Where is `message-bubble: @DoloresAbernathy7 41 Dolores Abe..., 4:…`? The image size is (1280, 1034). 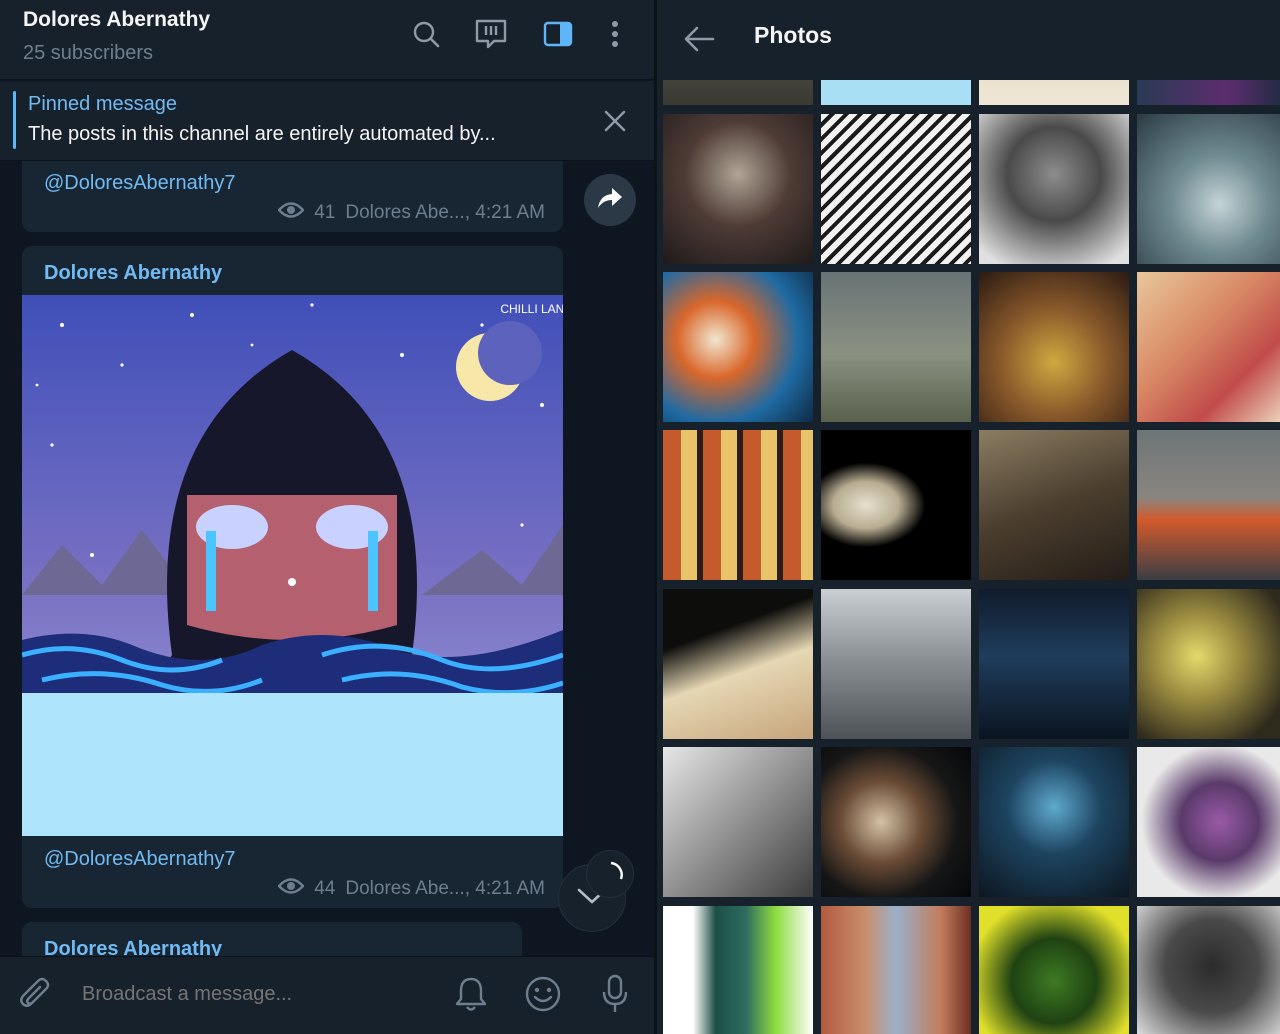 message-bubble: @DoloresAbernathy7 41 Dolores Abe..., 4:… is located at coordinates (292, 191).